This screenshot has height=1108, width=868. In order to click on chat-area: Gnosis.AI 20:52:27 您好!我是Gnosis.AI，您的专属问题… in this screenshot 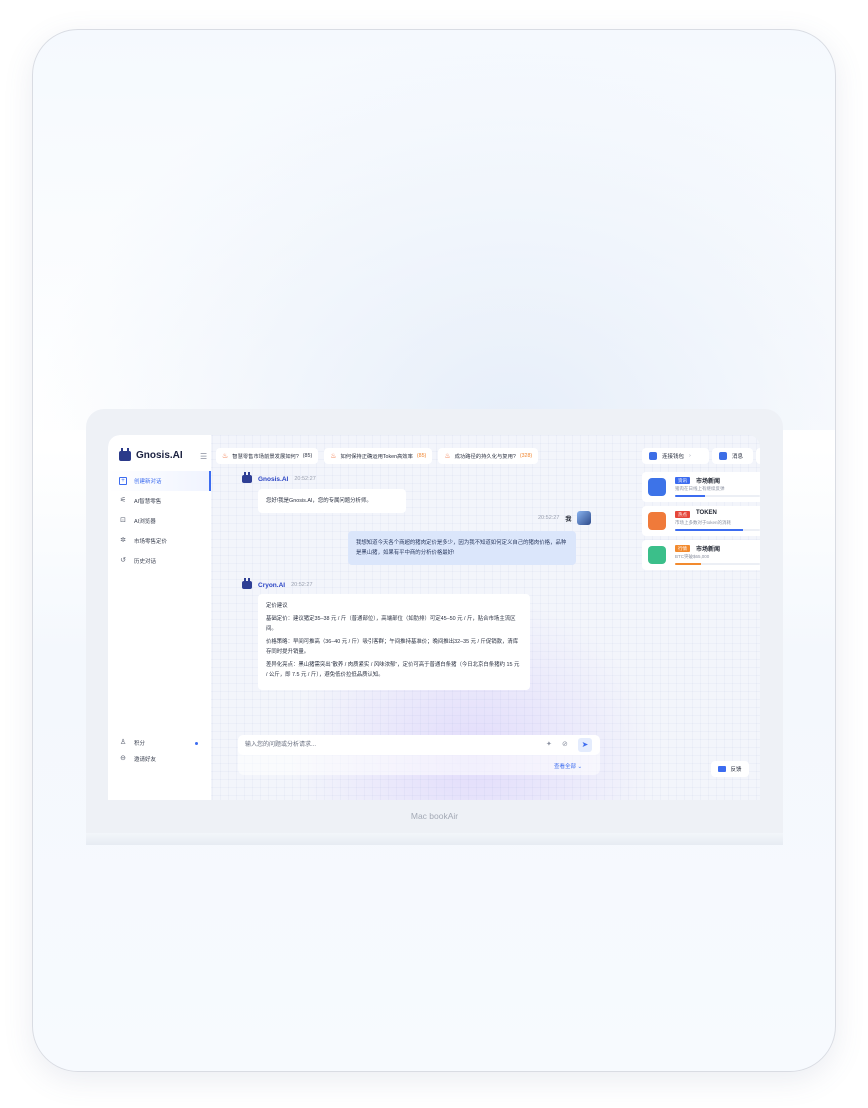, I will do `click(413, 613)`.